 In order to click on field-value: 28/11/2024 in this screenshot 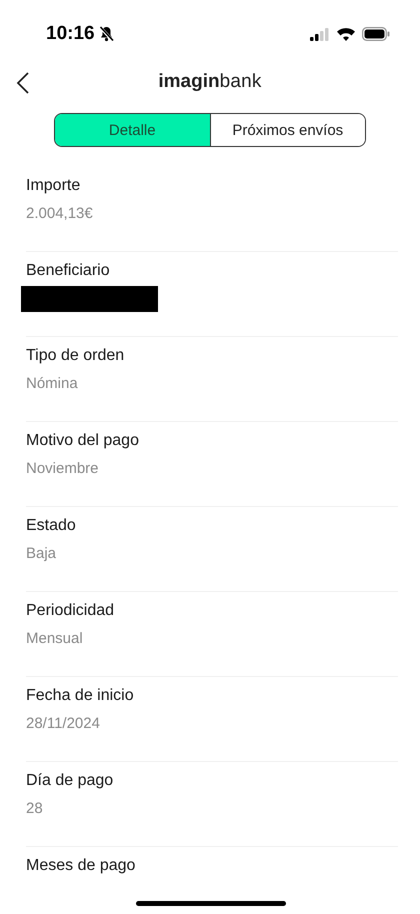, I will do `click(63, 724)`.